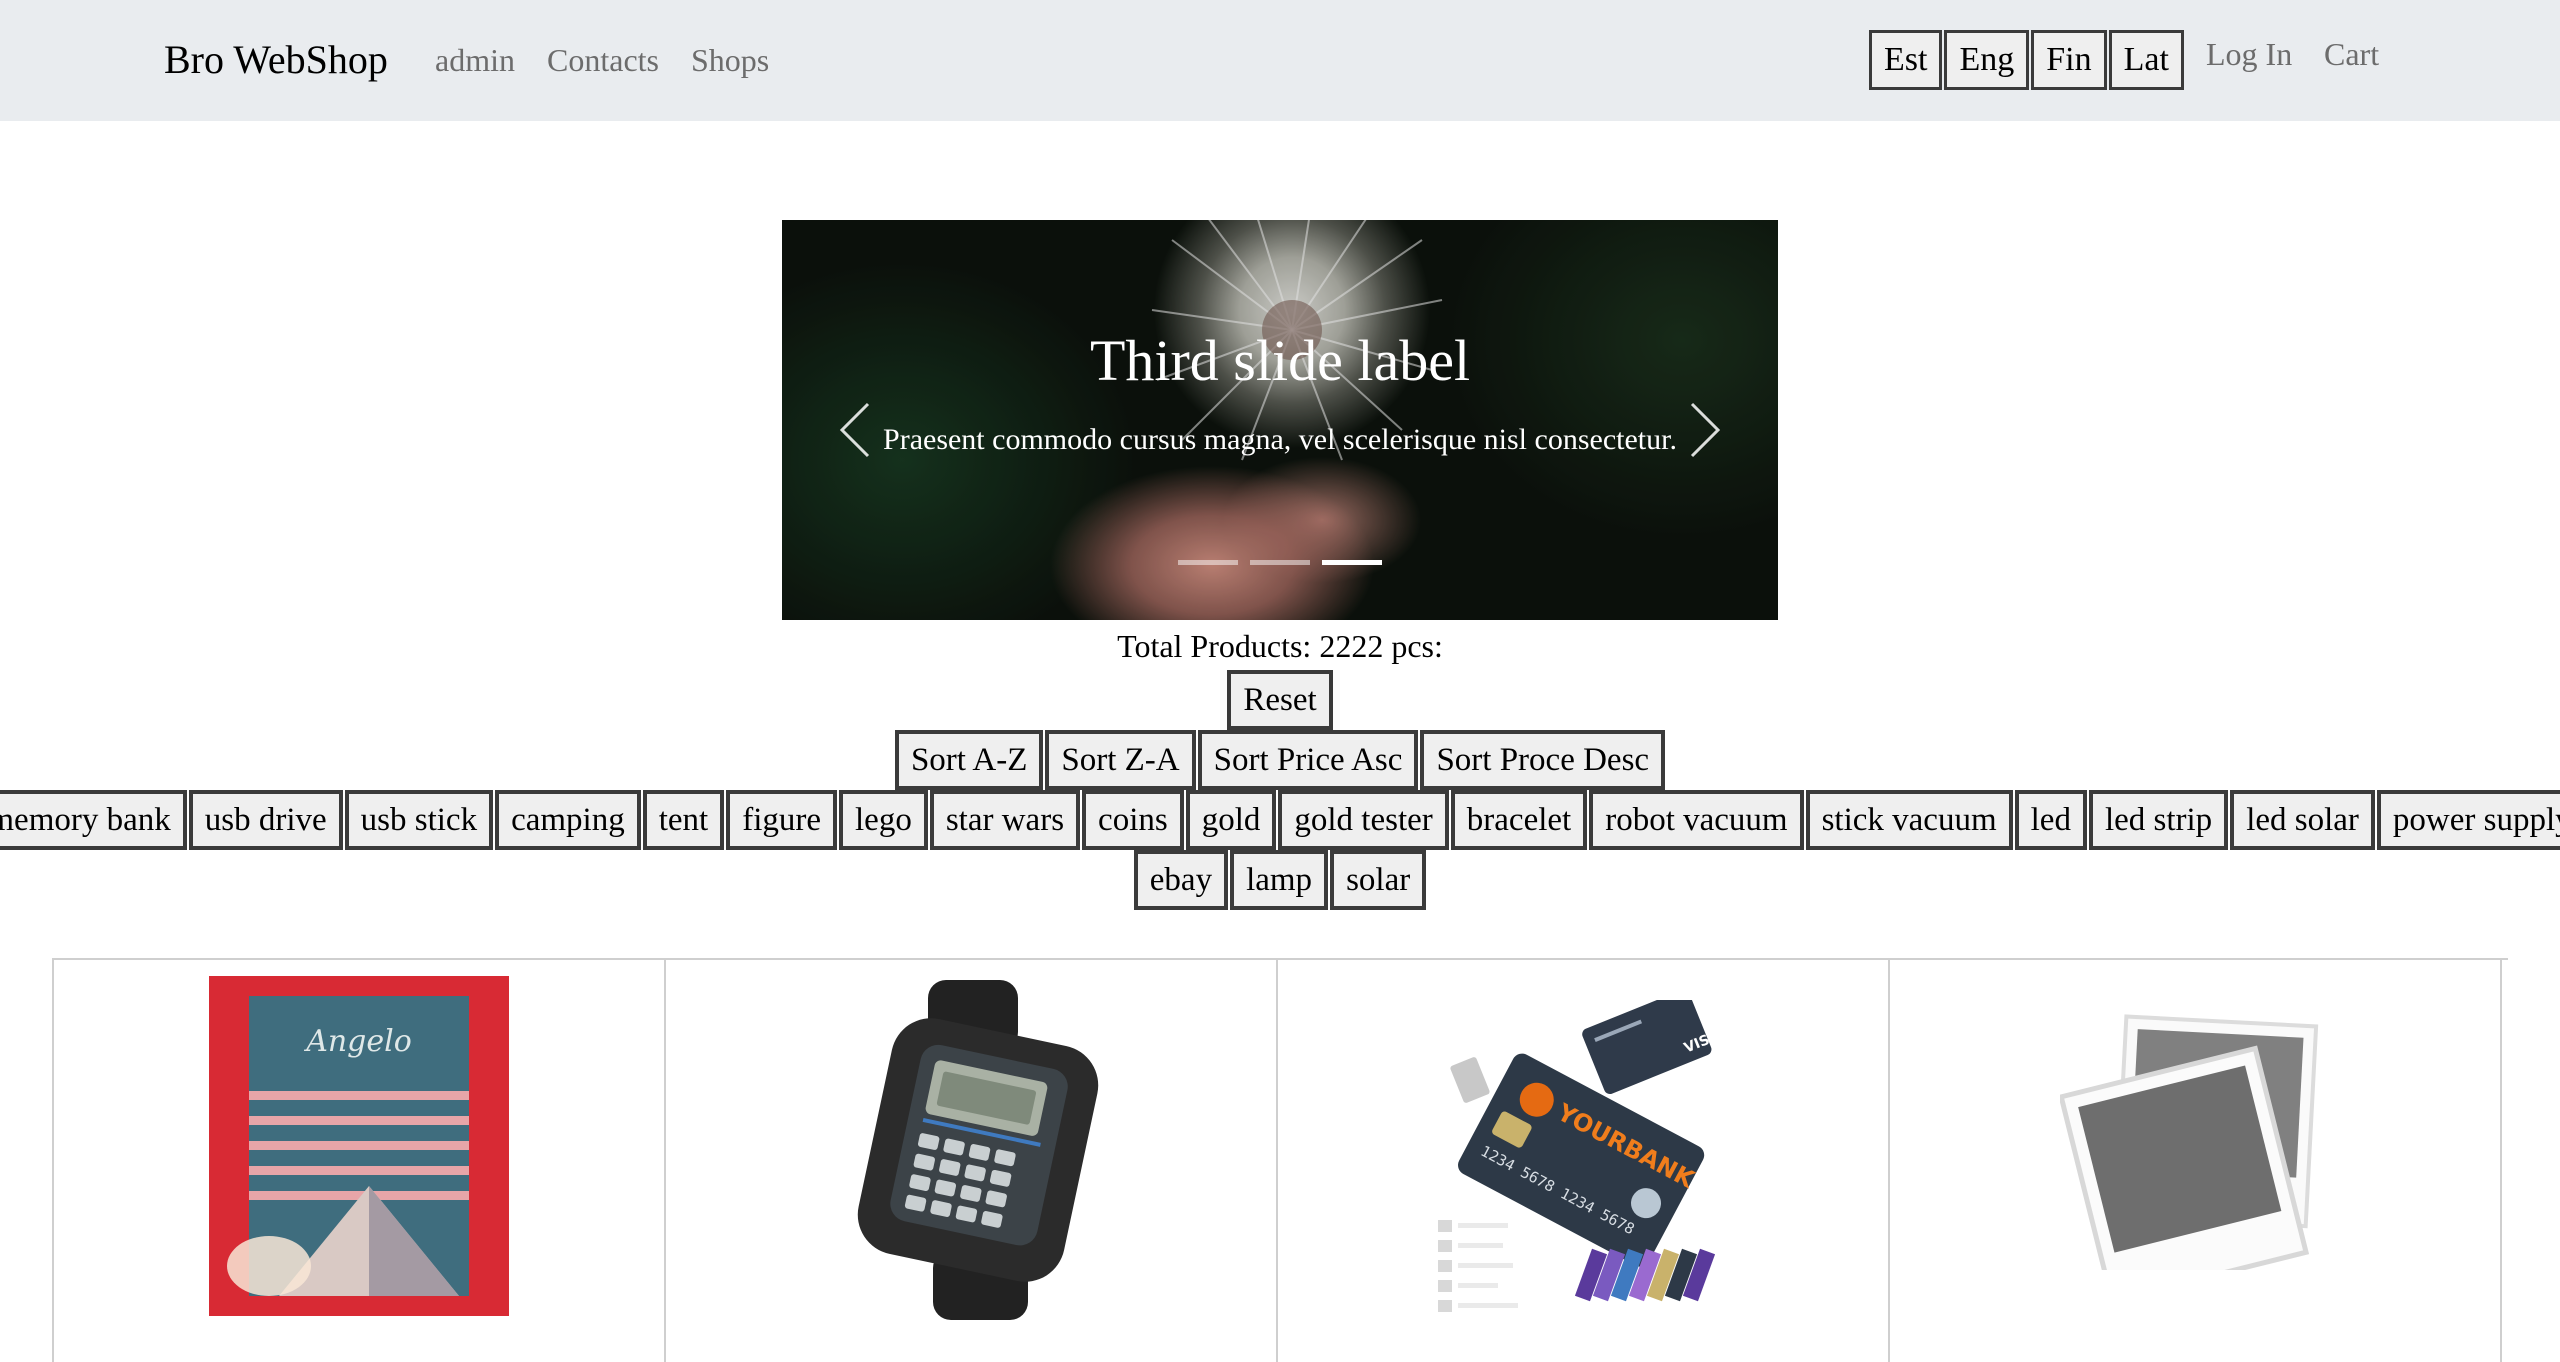 This screenshot has height=1362, width=2560. I want to click on category-button-bracelet: bracelet, so click(1519, 820).